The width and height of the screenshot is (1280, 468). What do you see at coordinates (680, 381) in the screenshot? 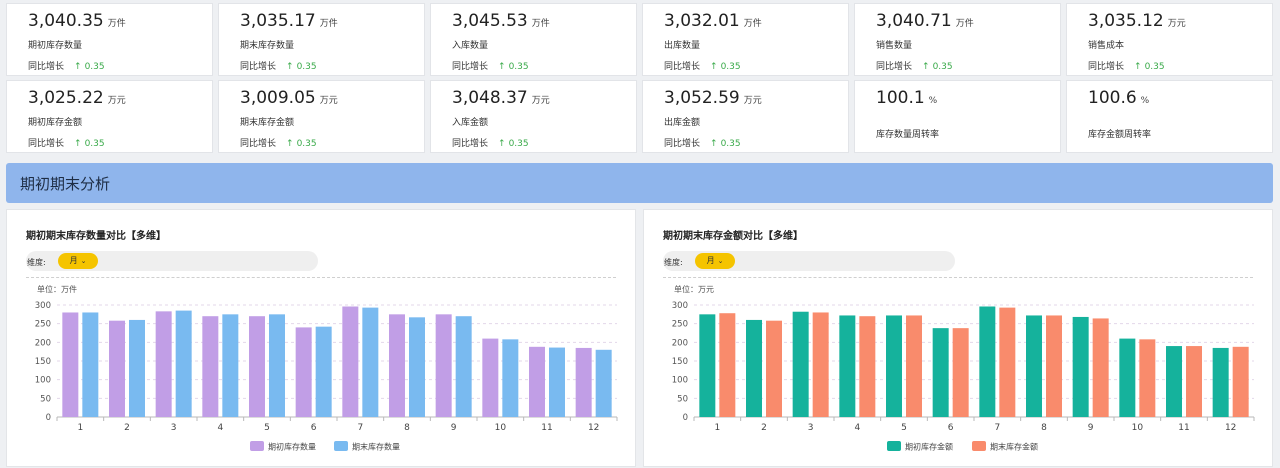
I see `y-tick-label: 100` at bounding box center [680, 381].